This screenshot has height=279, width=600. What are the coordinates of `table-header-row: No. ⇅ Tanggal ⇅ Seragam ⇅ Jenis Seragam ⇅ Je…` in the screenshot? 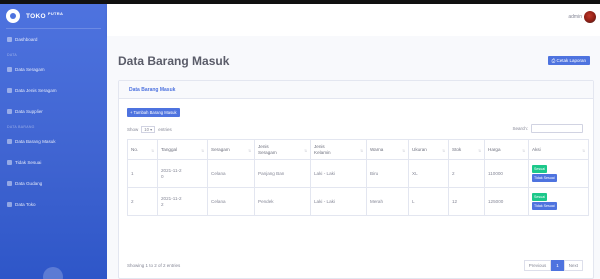 It's located at (358, 149).